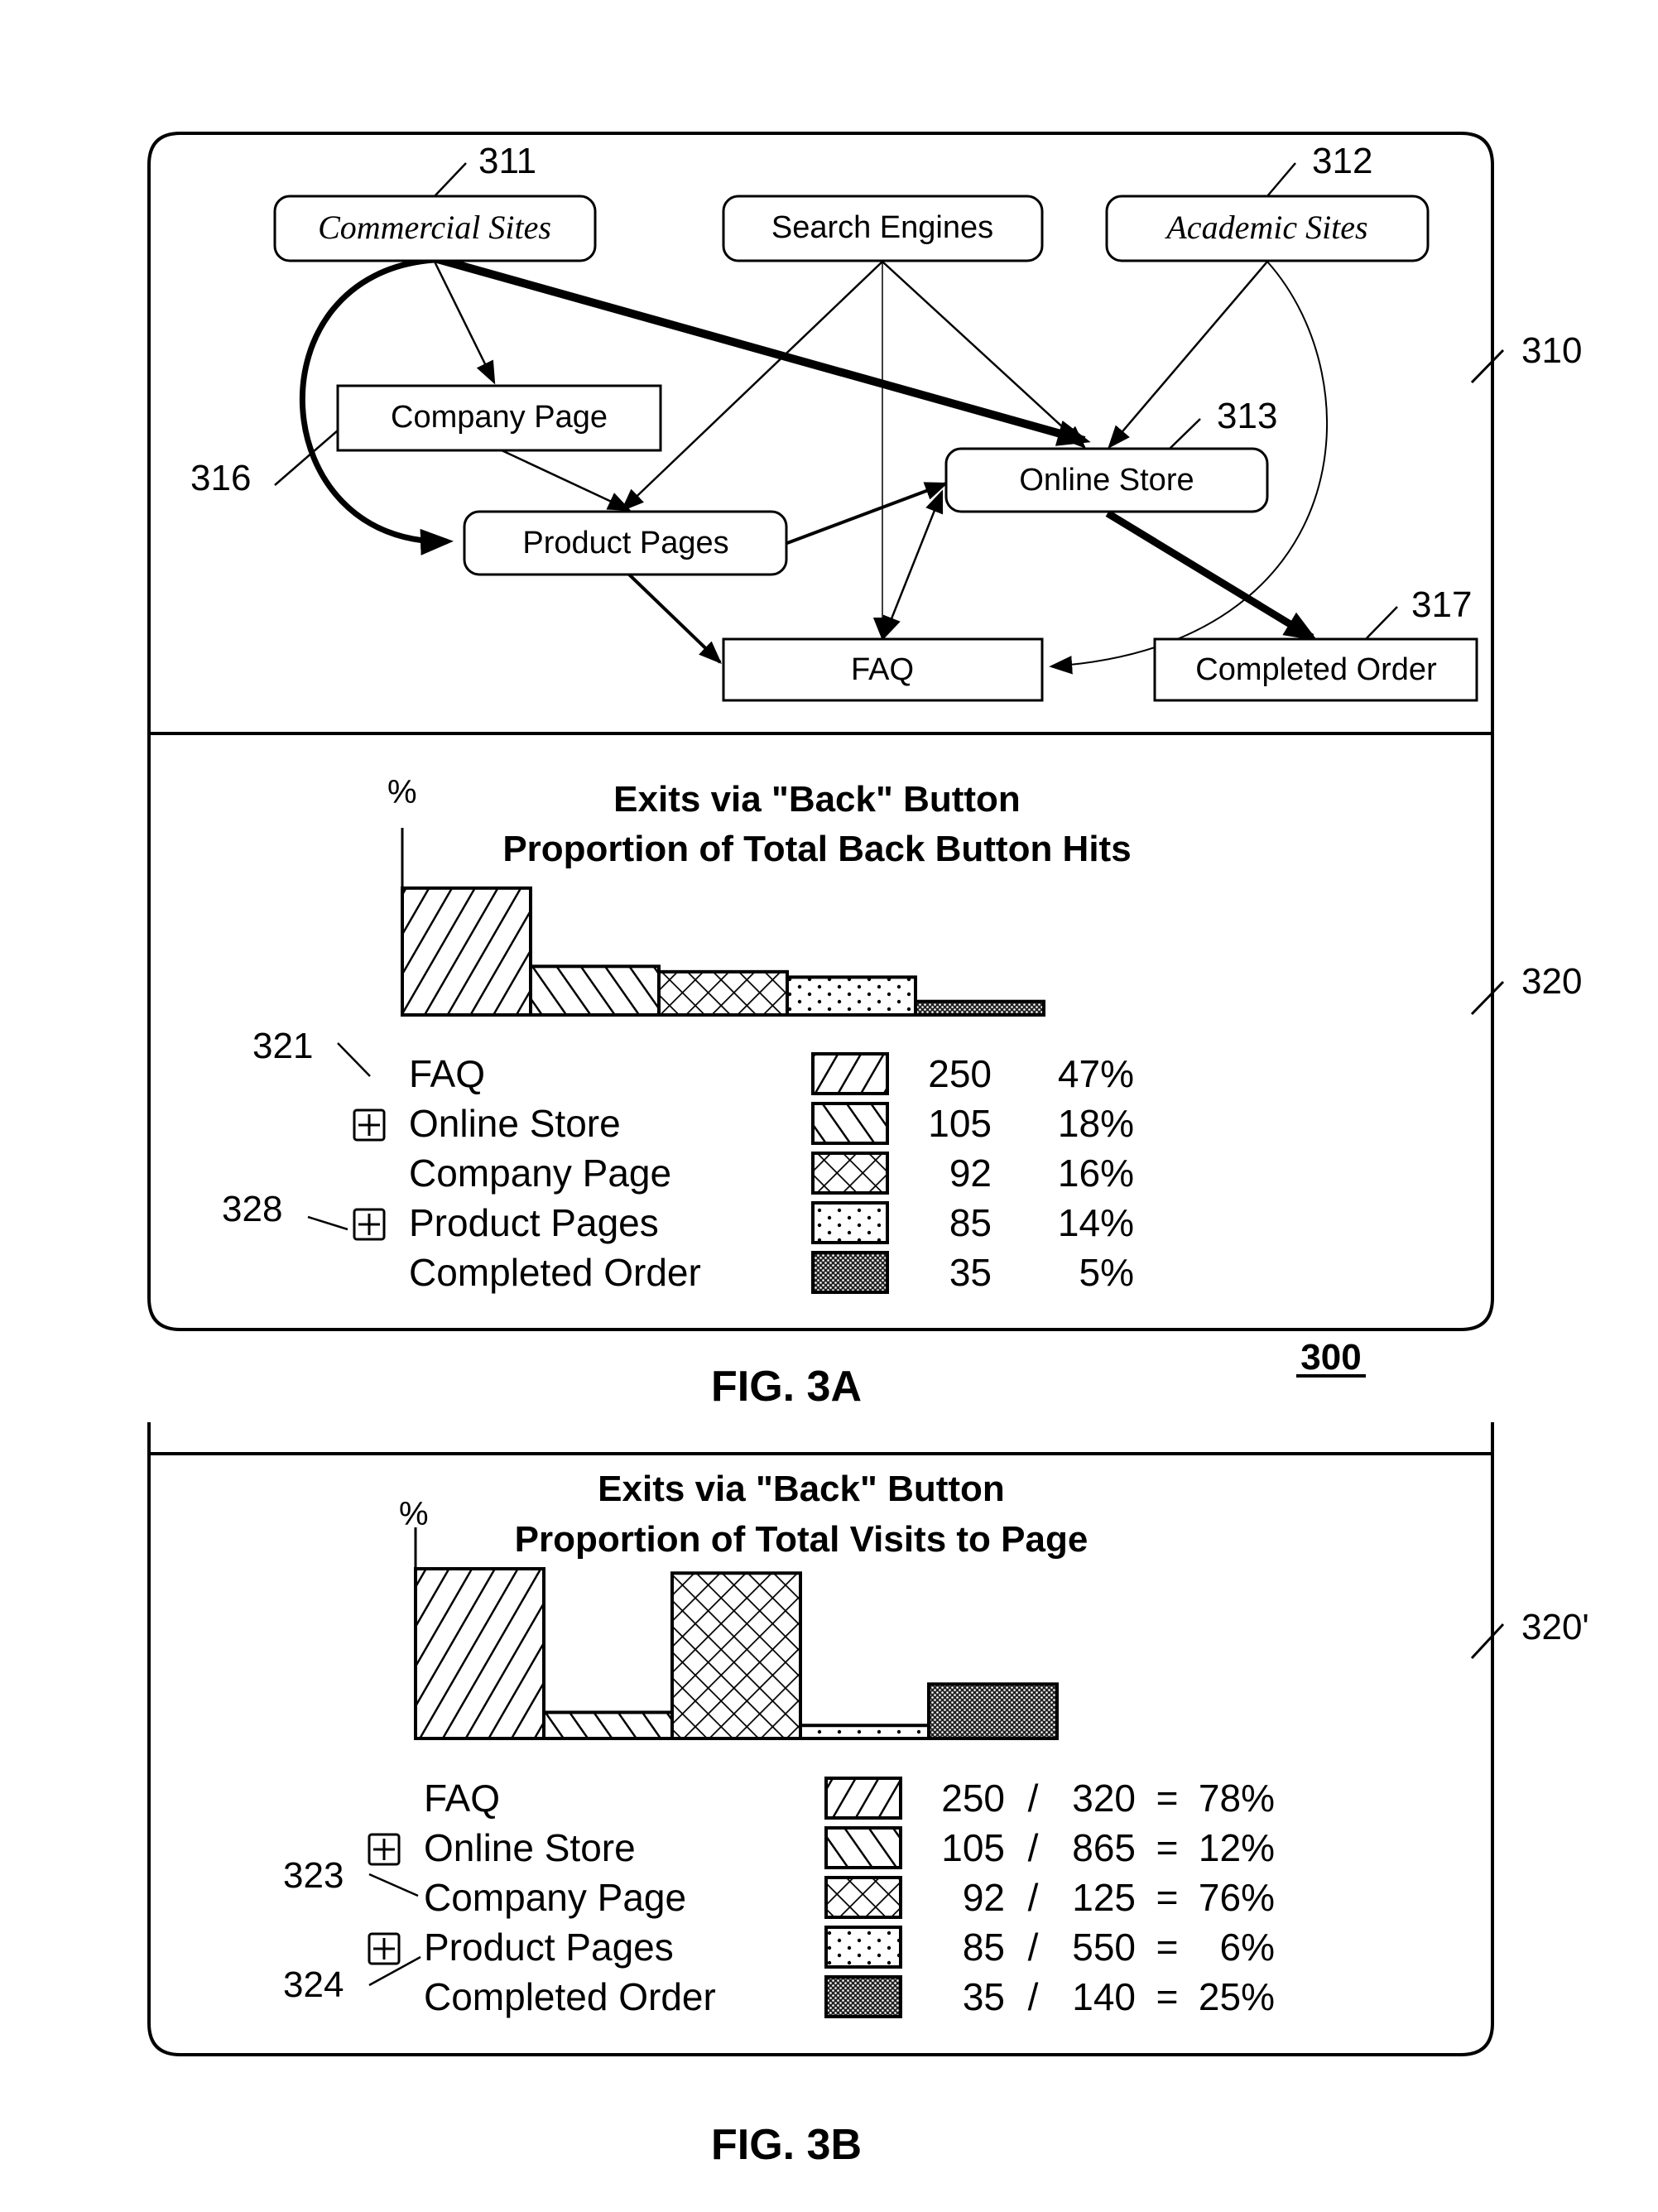  I want to click on node-completed-order: Completed Order, so click(1316, 669).